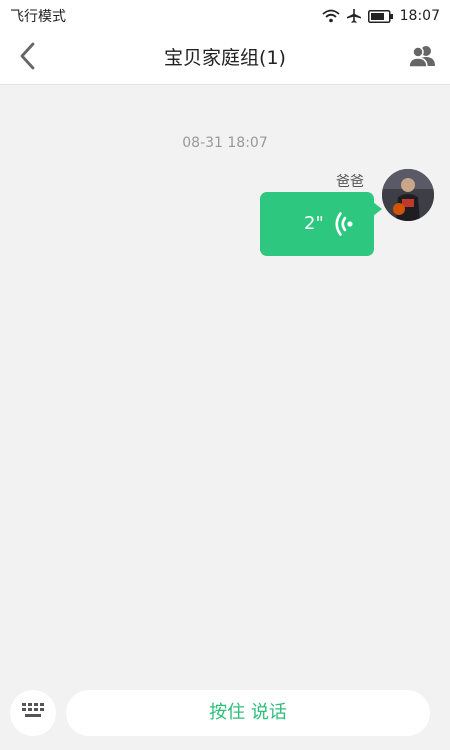 This screenshot has width=450, height=750. I want to click on voice-message-bubble: 2", so click(321, 224).